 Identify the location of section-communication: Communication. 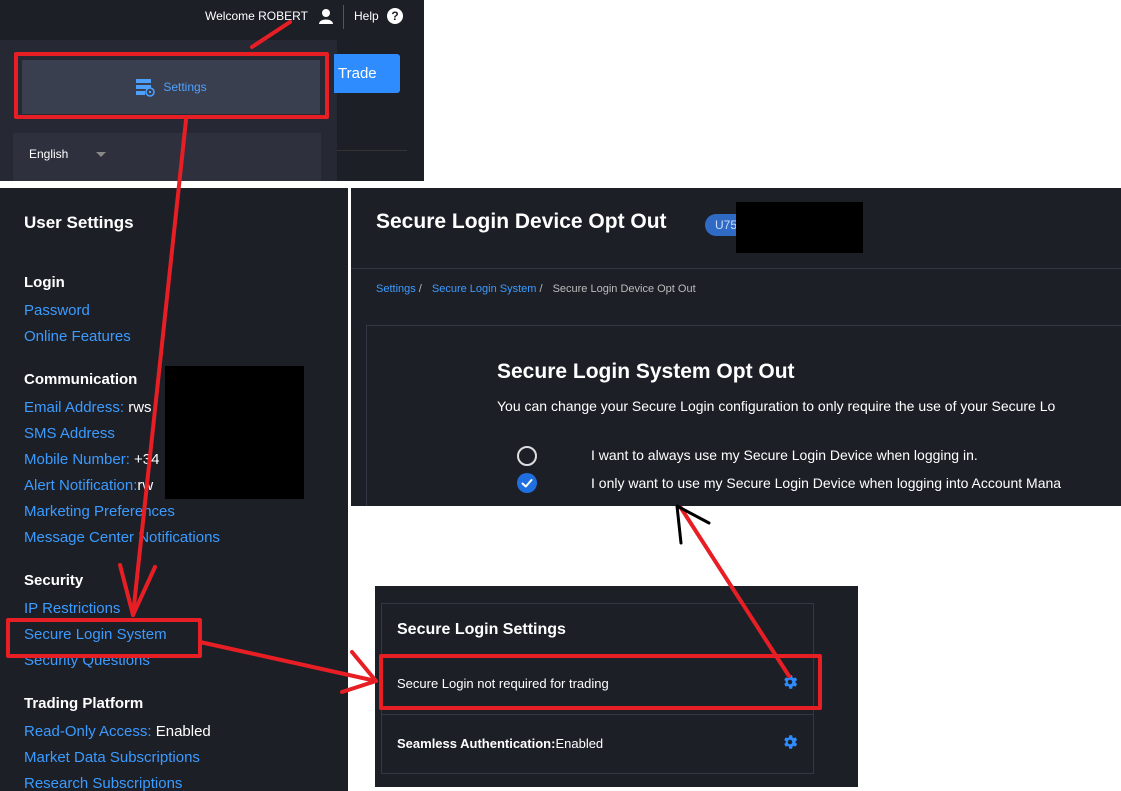
(81, 379).